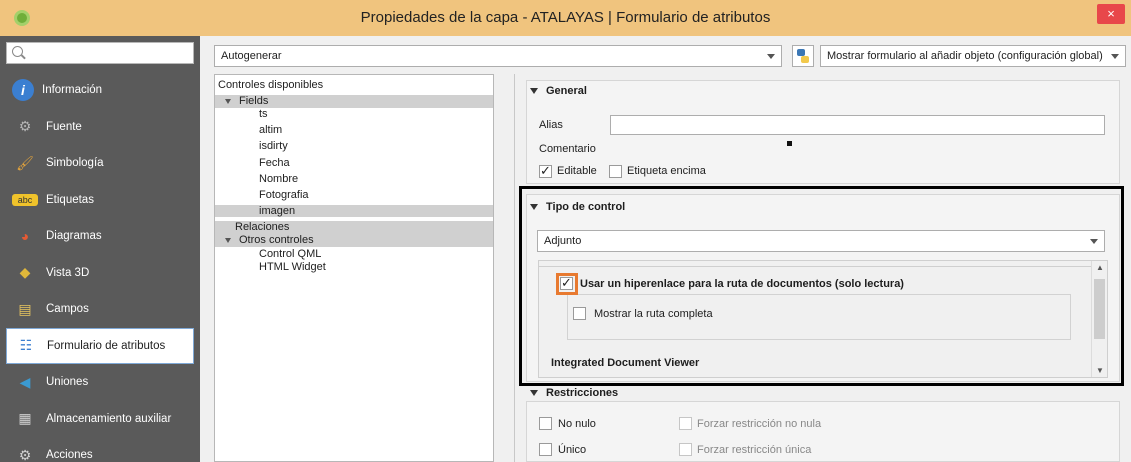  I want to click on tree-other-widget-item: HTML Widget, so click(354, 267).